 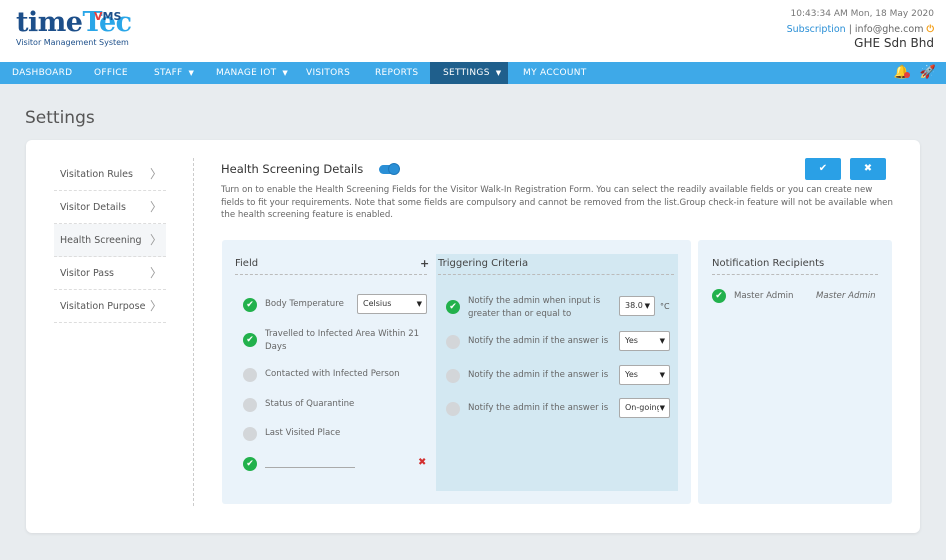 What do you see at coordinates (292, 169) in the screenshot?
I see `section-title: Health Screening Details` at bounding box center [292, 169].